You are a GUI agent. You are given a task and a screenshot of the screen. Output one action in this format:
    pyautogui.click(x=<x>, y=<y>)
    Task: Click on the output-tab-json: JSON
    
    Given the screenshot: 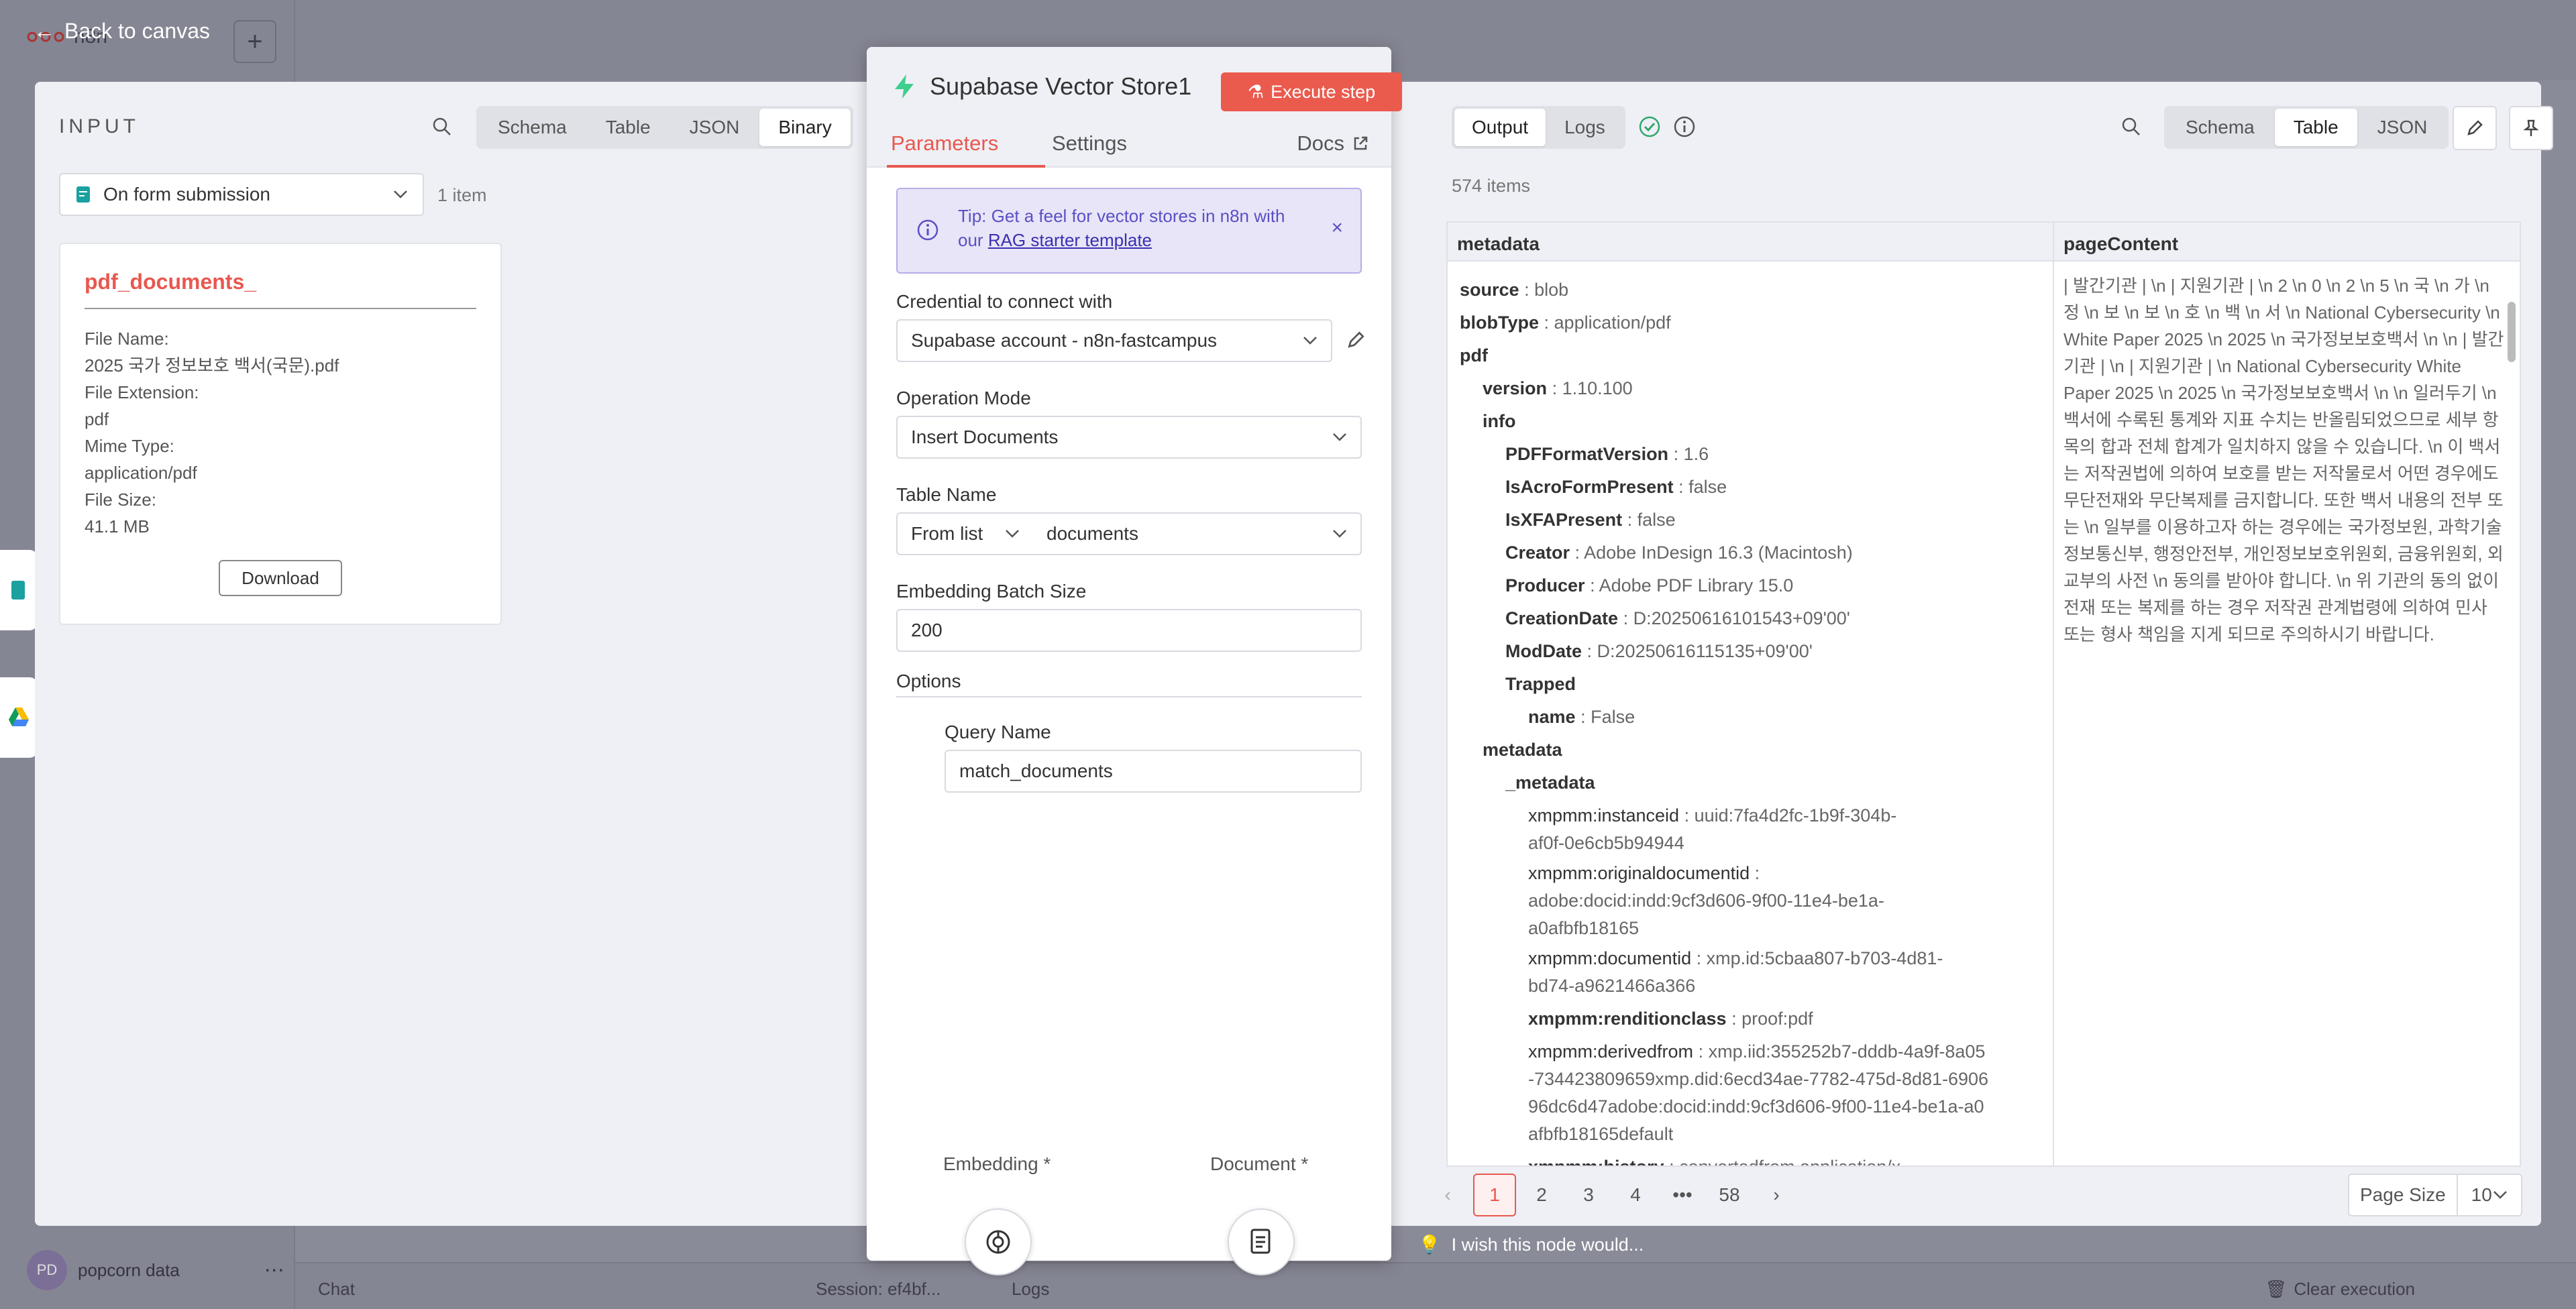 What is the action you would take?
    pyautogui.click(x=2403, y=128)
    